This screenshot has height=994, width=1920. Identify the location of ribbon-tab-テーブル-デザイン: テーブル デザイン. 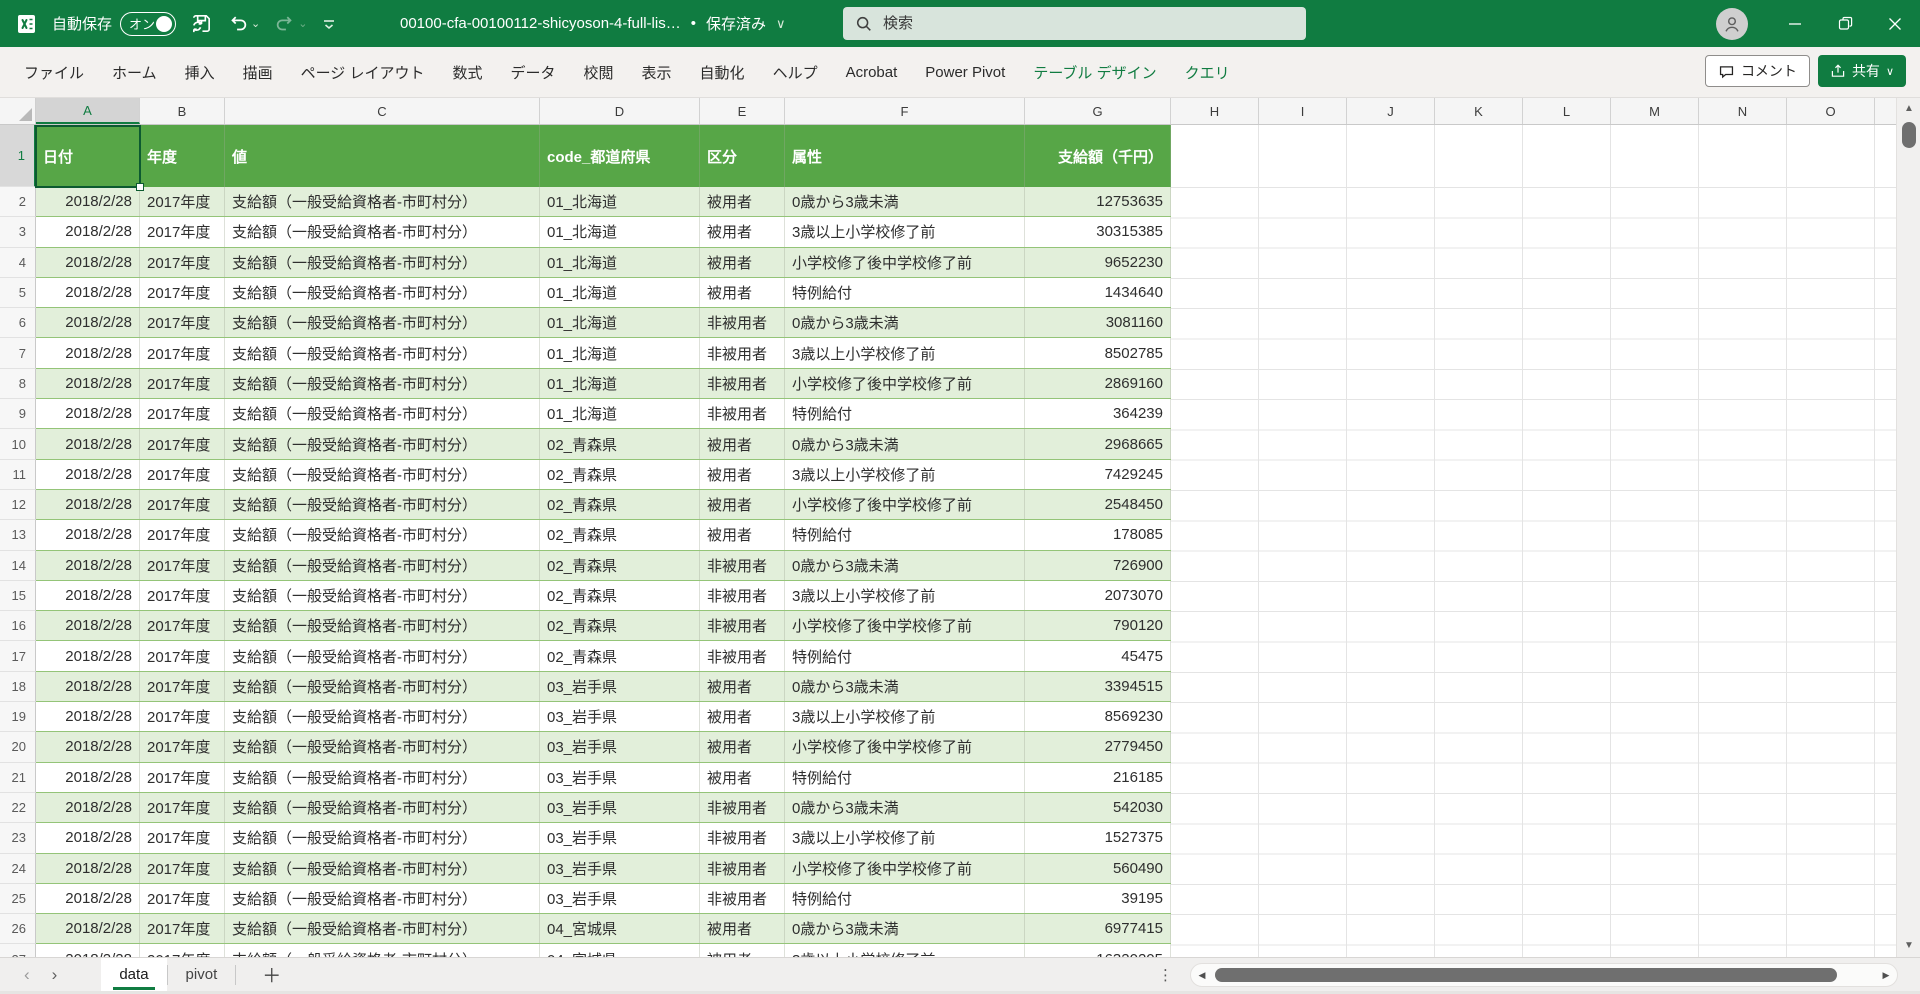
(1094, 72).